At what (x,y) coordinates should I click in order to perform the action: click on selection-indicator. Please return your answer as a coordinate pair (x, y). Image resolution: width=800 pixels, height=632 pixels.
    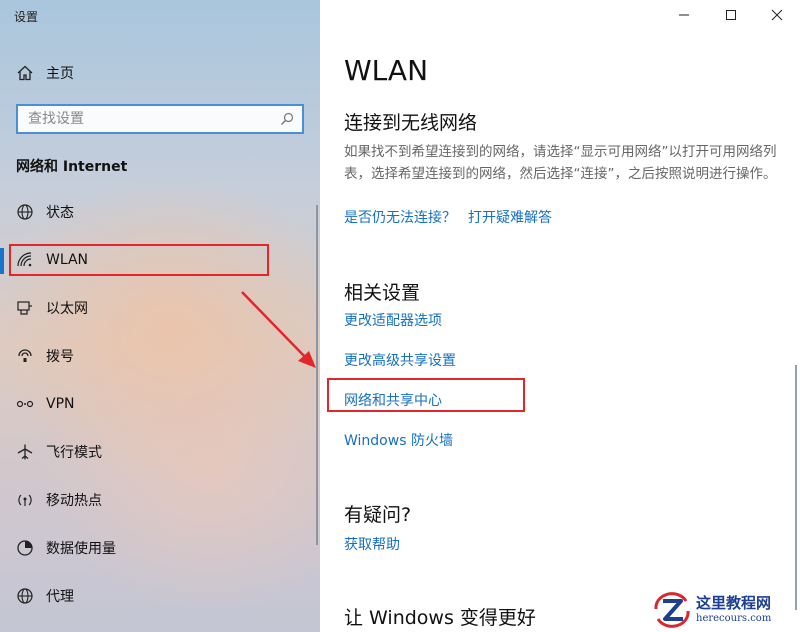
    Looking at the image, I should click on (2, 261).